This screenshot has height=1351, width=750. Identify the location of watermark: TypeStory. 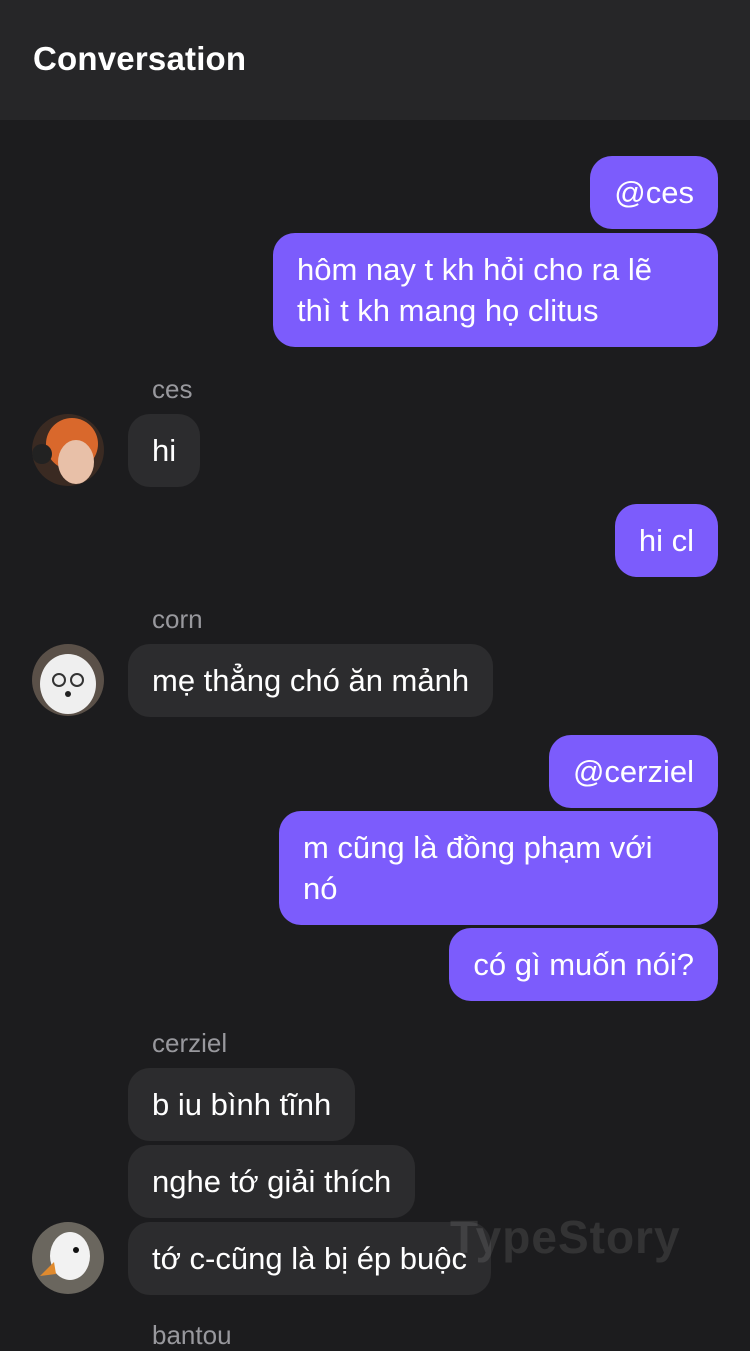
(565, 1237).